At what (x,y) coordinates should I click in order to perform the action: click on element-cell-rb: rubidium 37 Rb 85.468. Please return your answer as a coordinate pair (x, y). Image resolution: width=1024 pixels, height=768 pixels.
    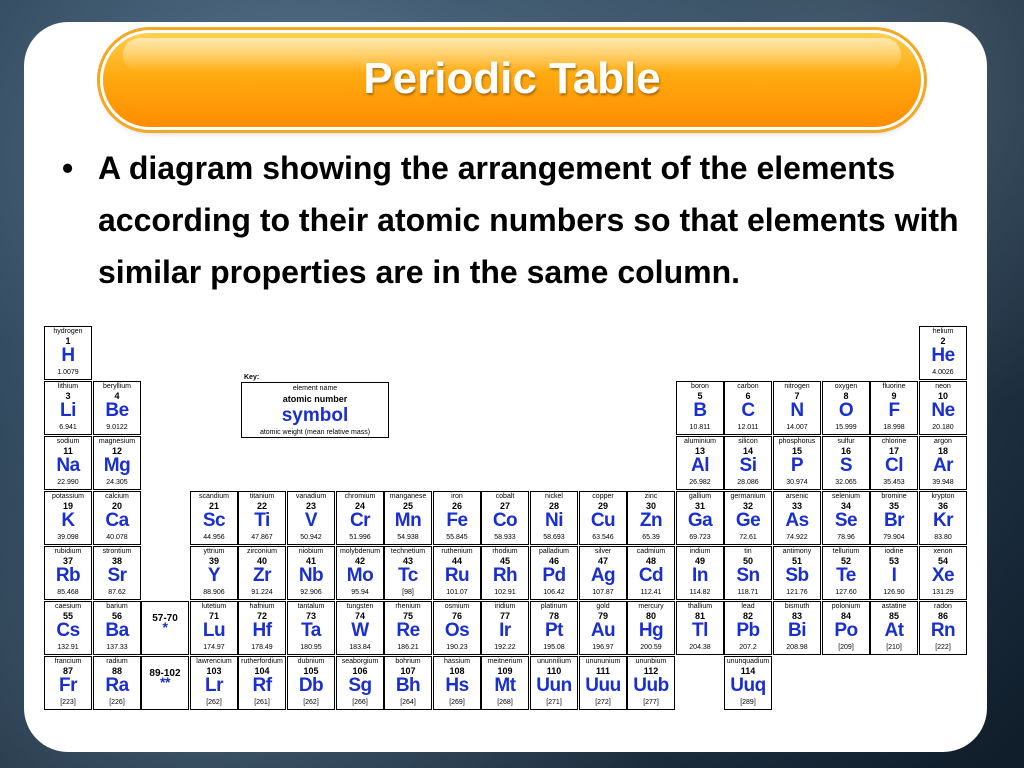
    Looking at the image, I should click on (68, 573).